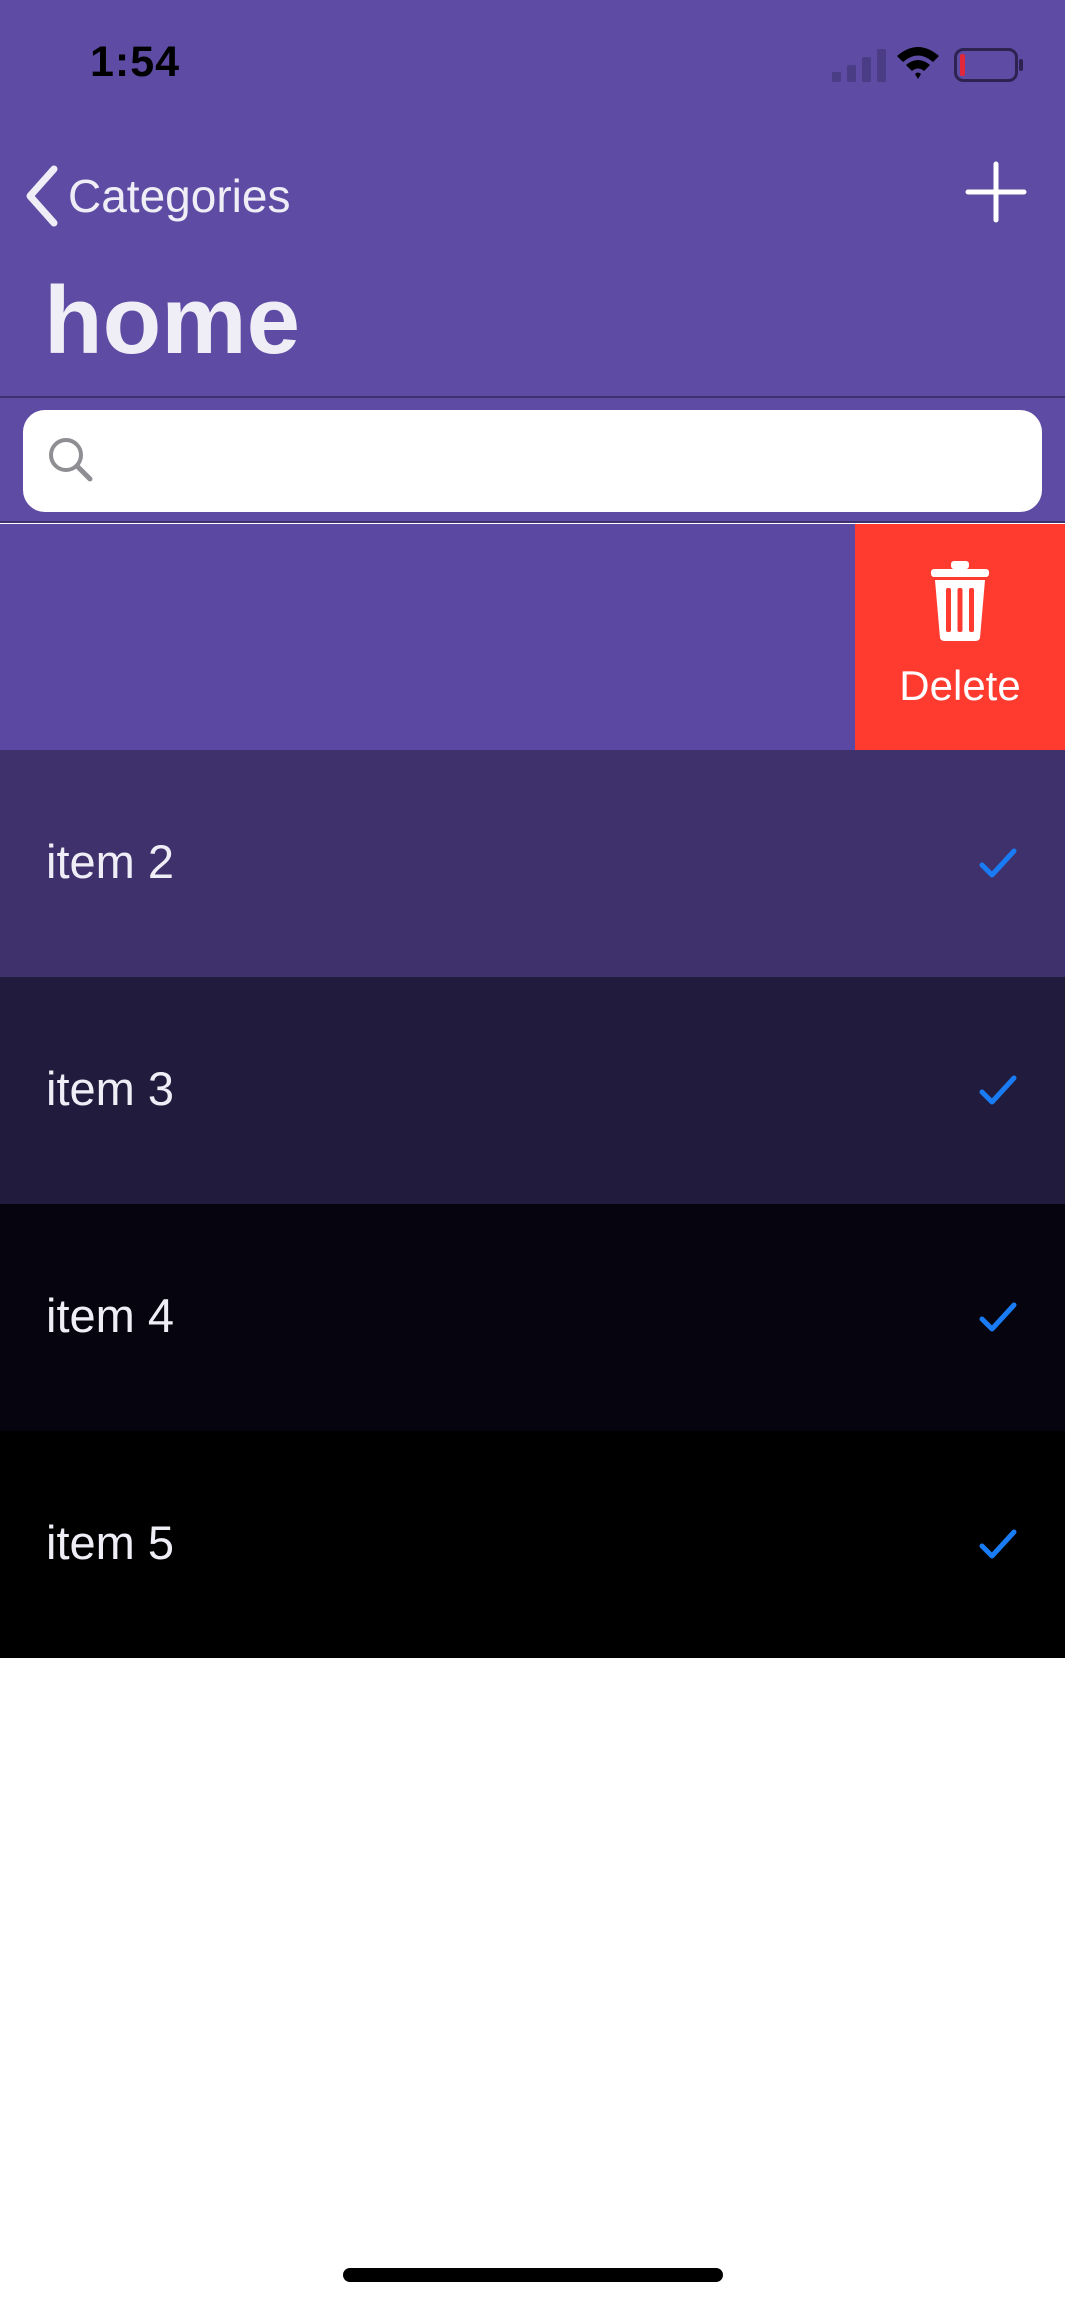 The width and height of the screenshot is (1065, 2306). I want to click on list-item-label: item 2, so click(110, 861).